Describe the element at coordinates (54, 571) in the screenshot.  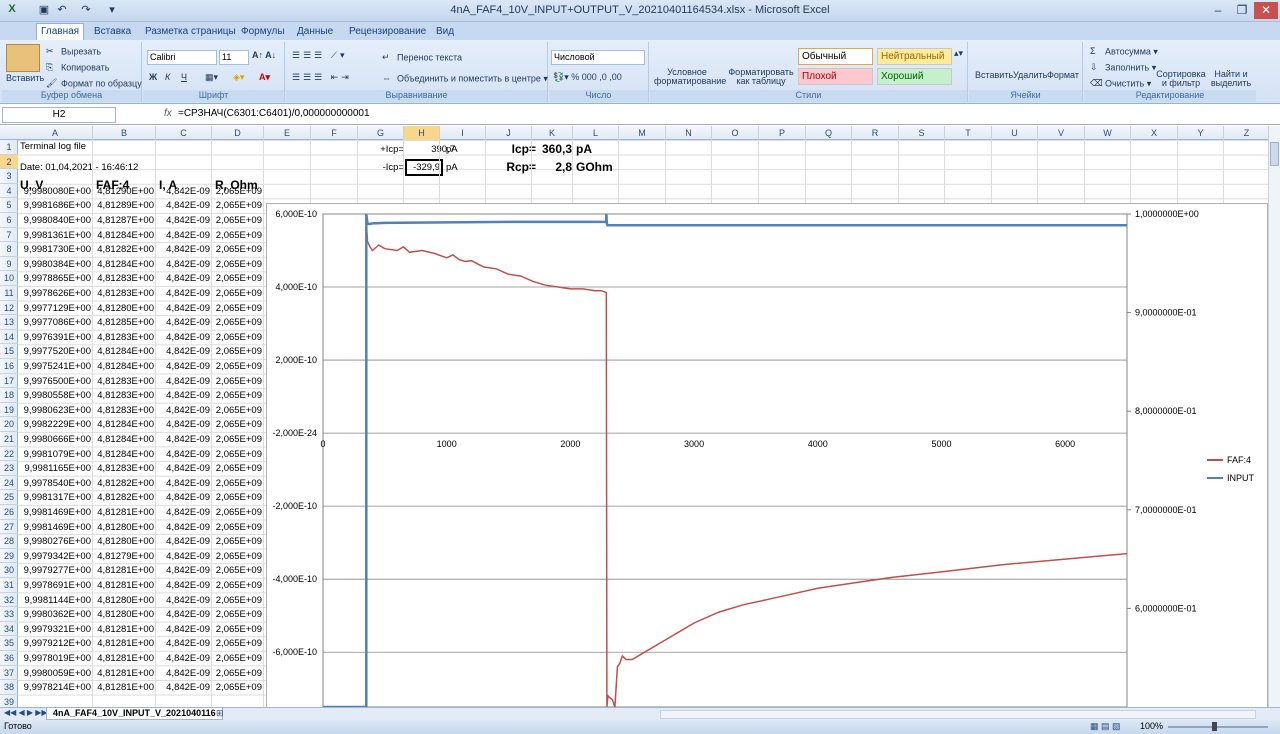
I see `table-cell: 9,9979277E+00` at that location.